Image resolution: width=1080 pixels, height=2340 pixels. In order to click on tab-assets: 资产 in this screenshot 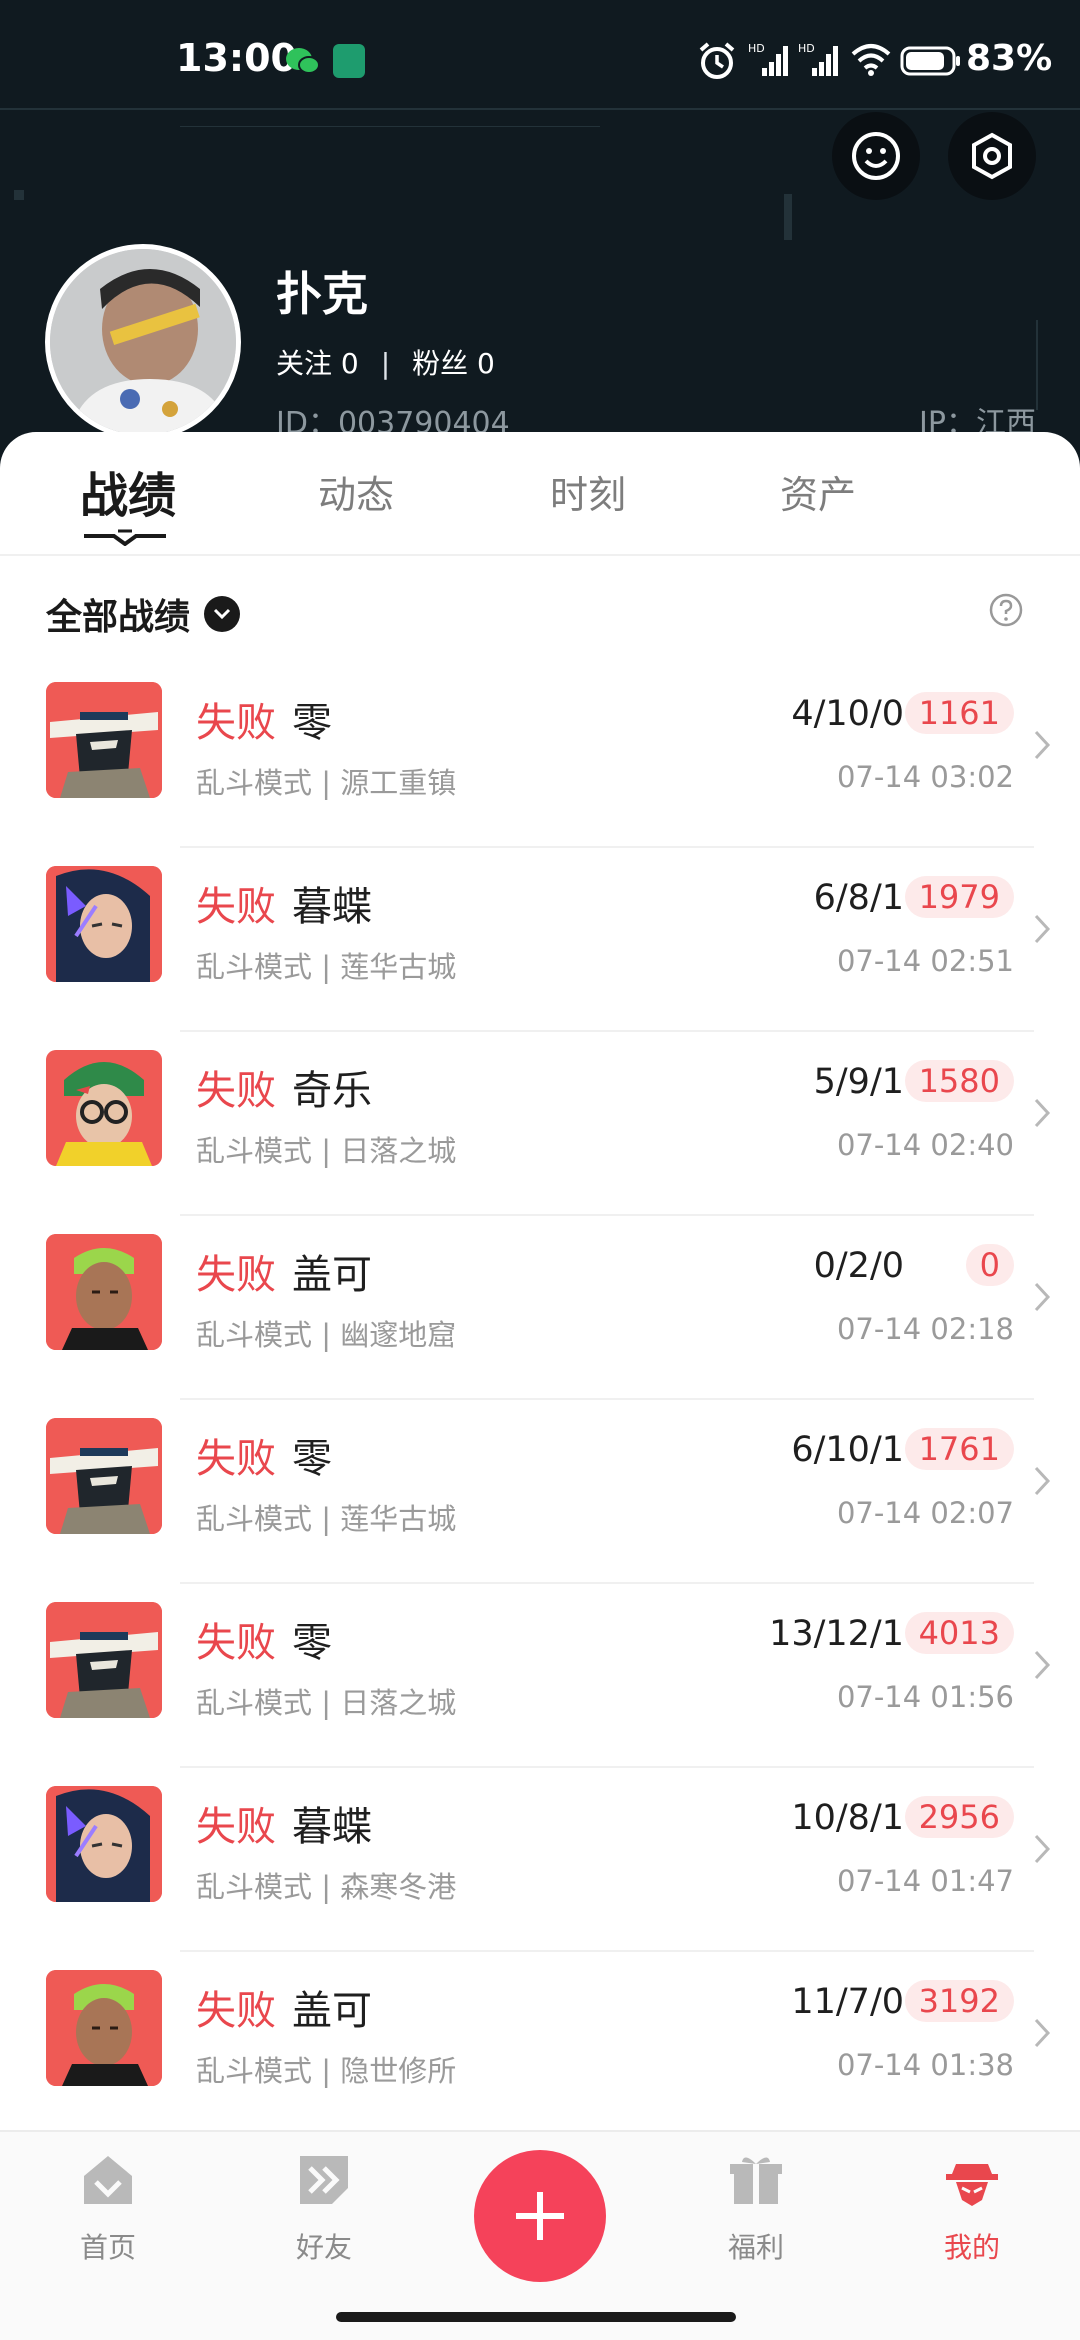, I will do `click(818, 491)`.